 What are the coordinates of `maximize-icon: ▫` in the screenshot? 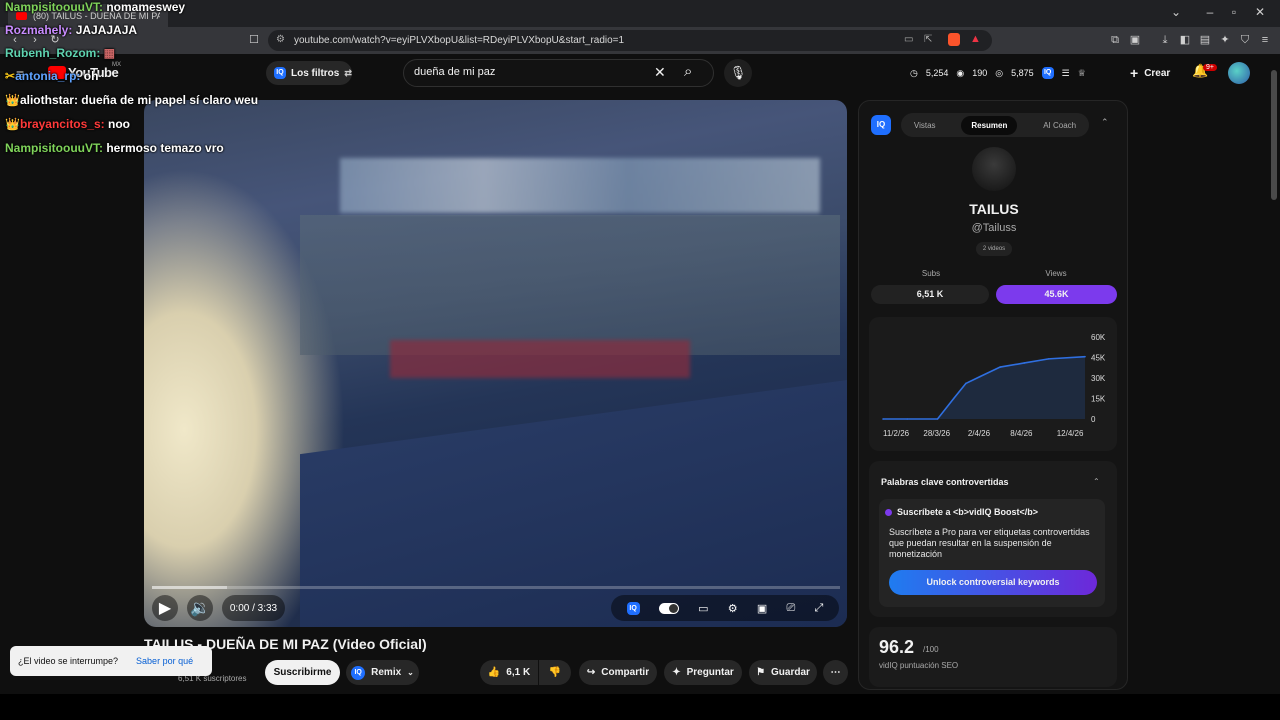 It's located at (1234, 12).